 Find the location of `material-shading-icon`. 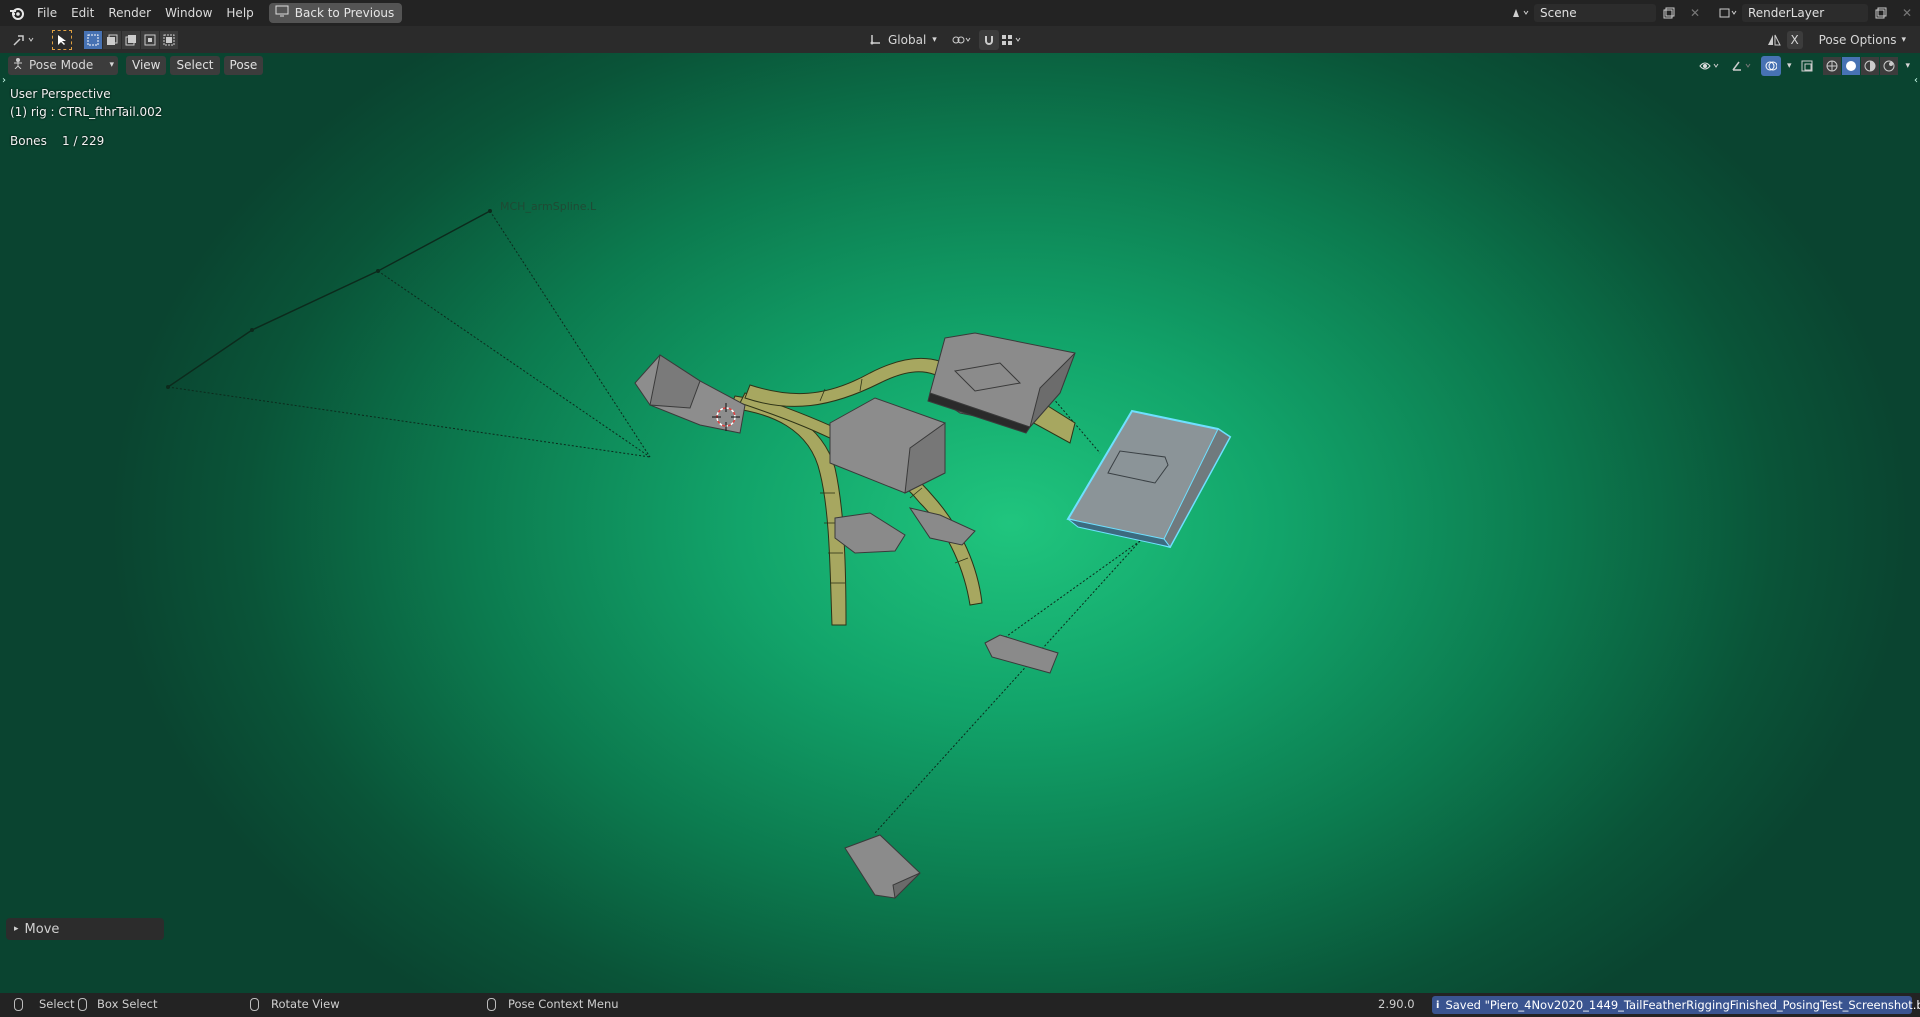

material-shading-icon is located at coordinates (1870, 66).